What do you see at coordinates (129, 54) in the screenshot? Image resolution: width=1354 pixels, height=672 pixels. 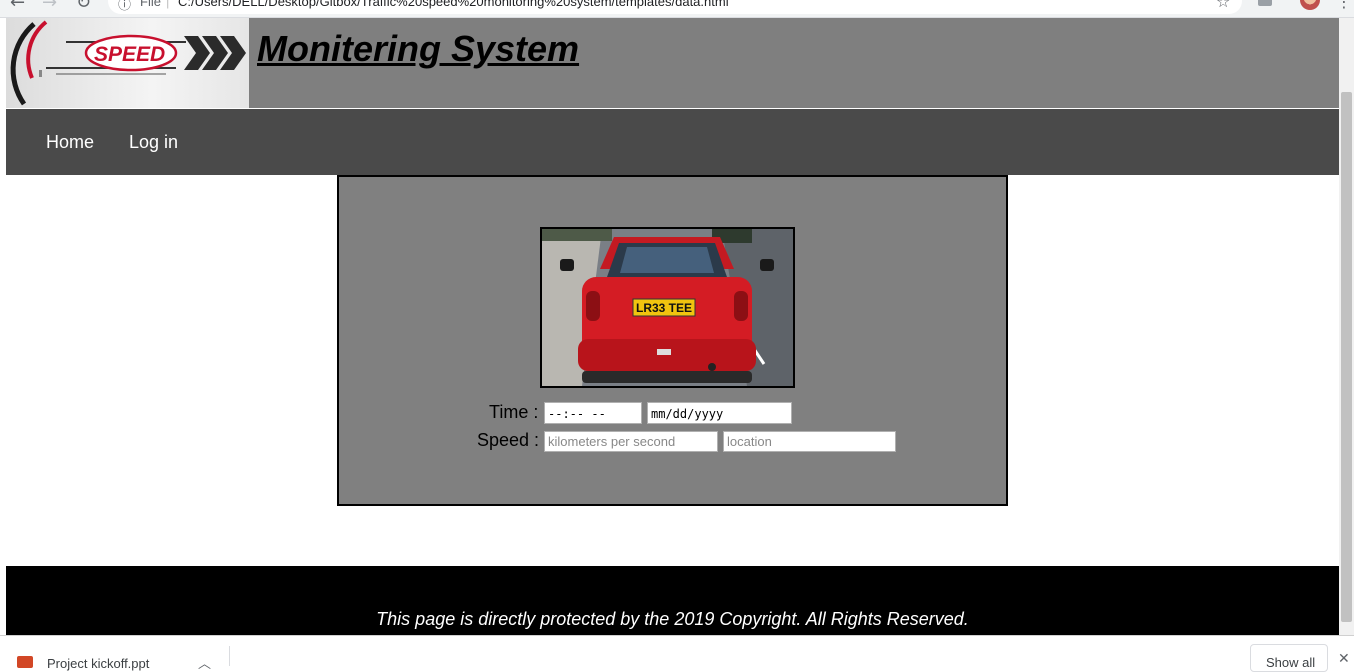 I see `logo-text: SPEED` at bounding box center [129, 54].